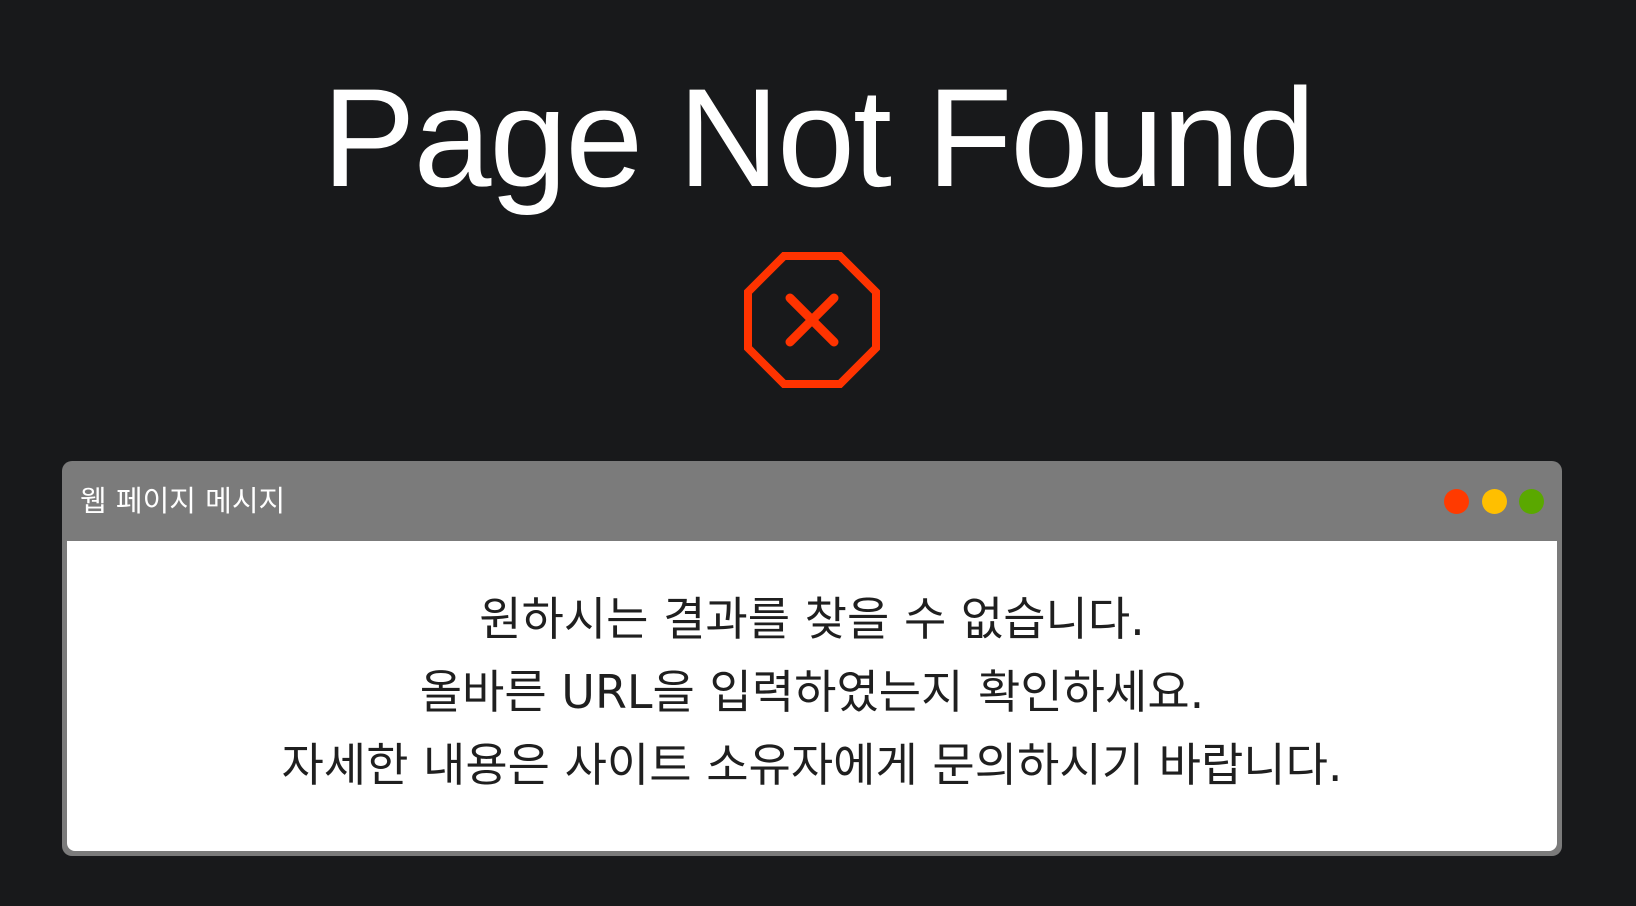 The image size is (1636, 906). I want to click on stop-x-icon, so click(812, 320).